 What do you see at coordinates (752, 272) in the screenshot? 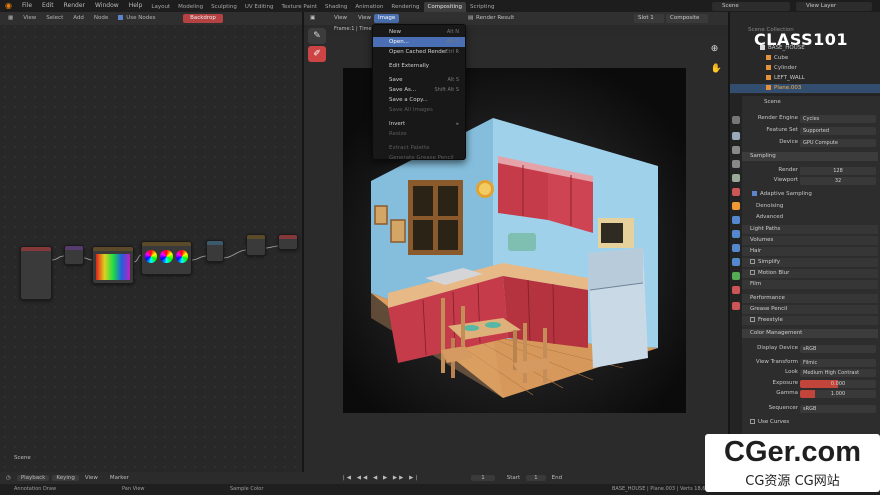
I see `motion-blur-checkbox` at bounding box center [752, 272].